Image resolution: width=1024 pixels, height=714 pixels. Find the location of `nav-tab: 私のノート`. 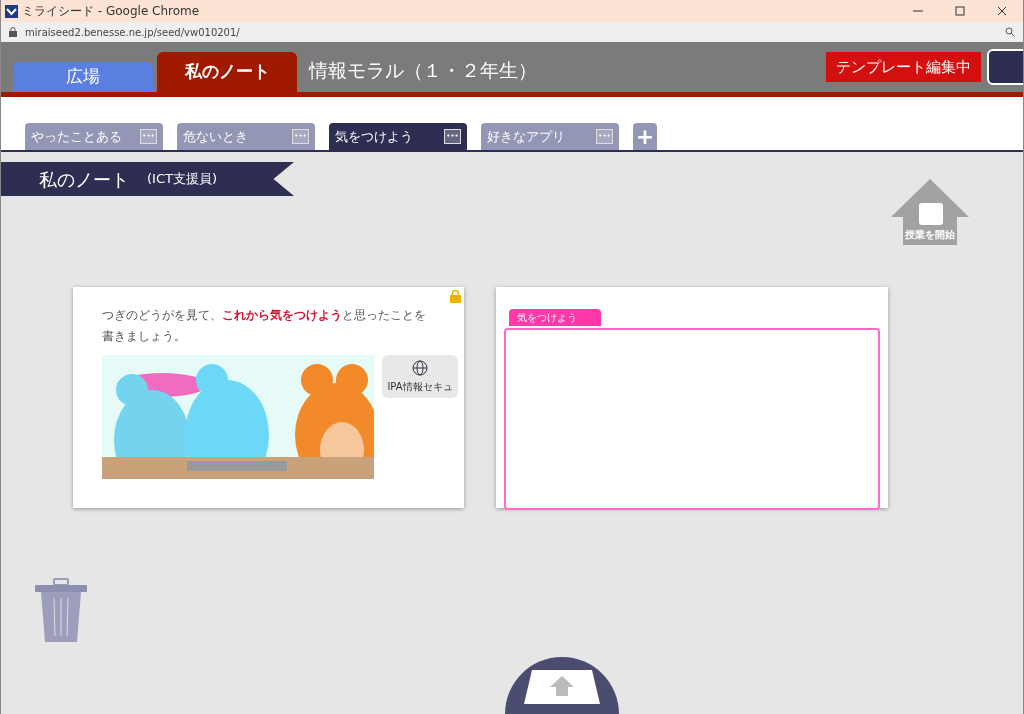

nav-tab: 私のノート is located at coordinates (227, 72).